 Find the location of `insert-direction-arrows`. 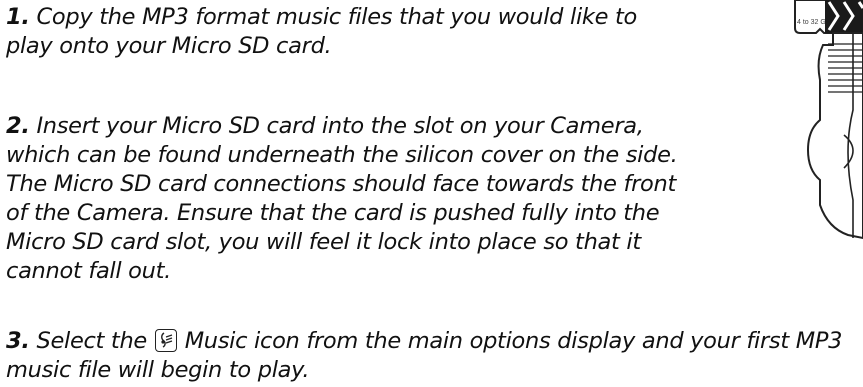

insert-direction-arrows is located at coordinates (844, 16).